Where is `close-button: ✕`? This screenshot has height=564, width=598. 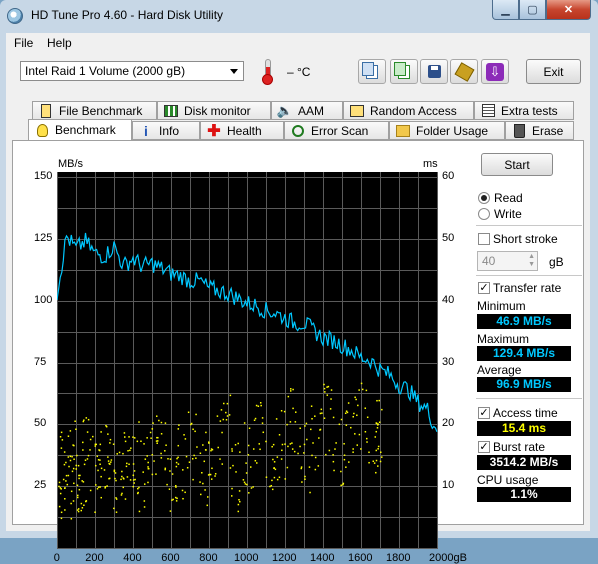 close-button: ✕ is located at coordinates (568, 10).